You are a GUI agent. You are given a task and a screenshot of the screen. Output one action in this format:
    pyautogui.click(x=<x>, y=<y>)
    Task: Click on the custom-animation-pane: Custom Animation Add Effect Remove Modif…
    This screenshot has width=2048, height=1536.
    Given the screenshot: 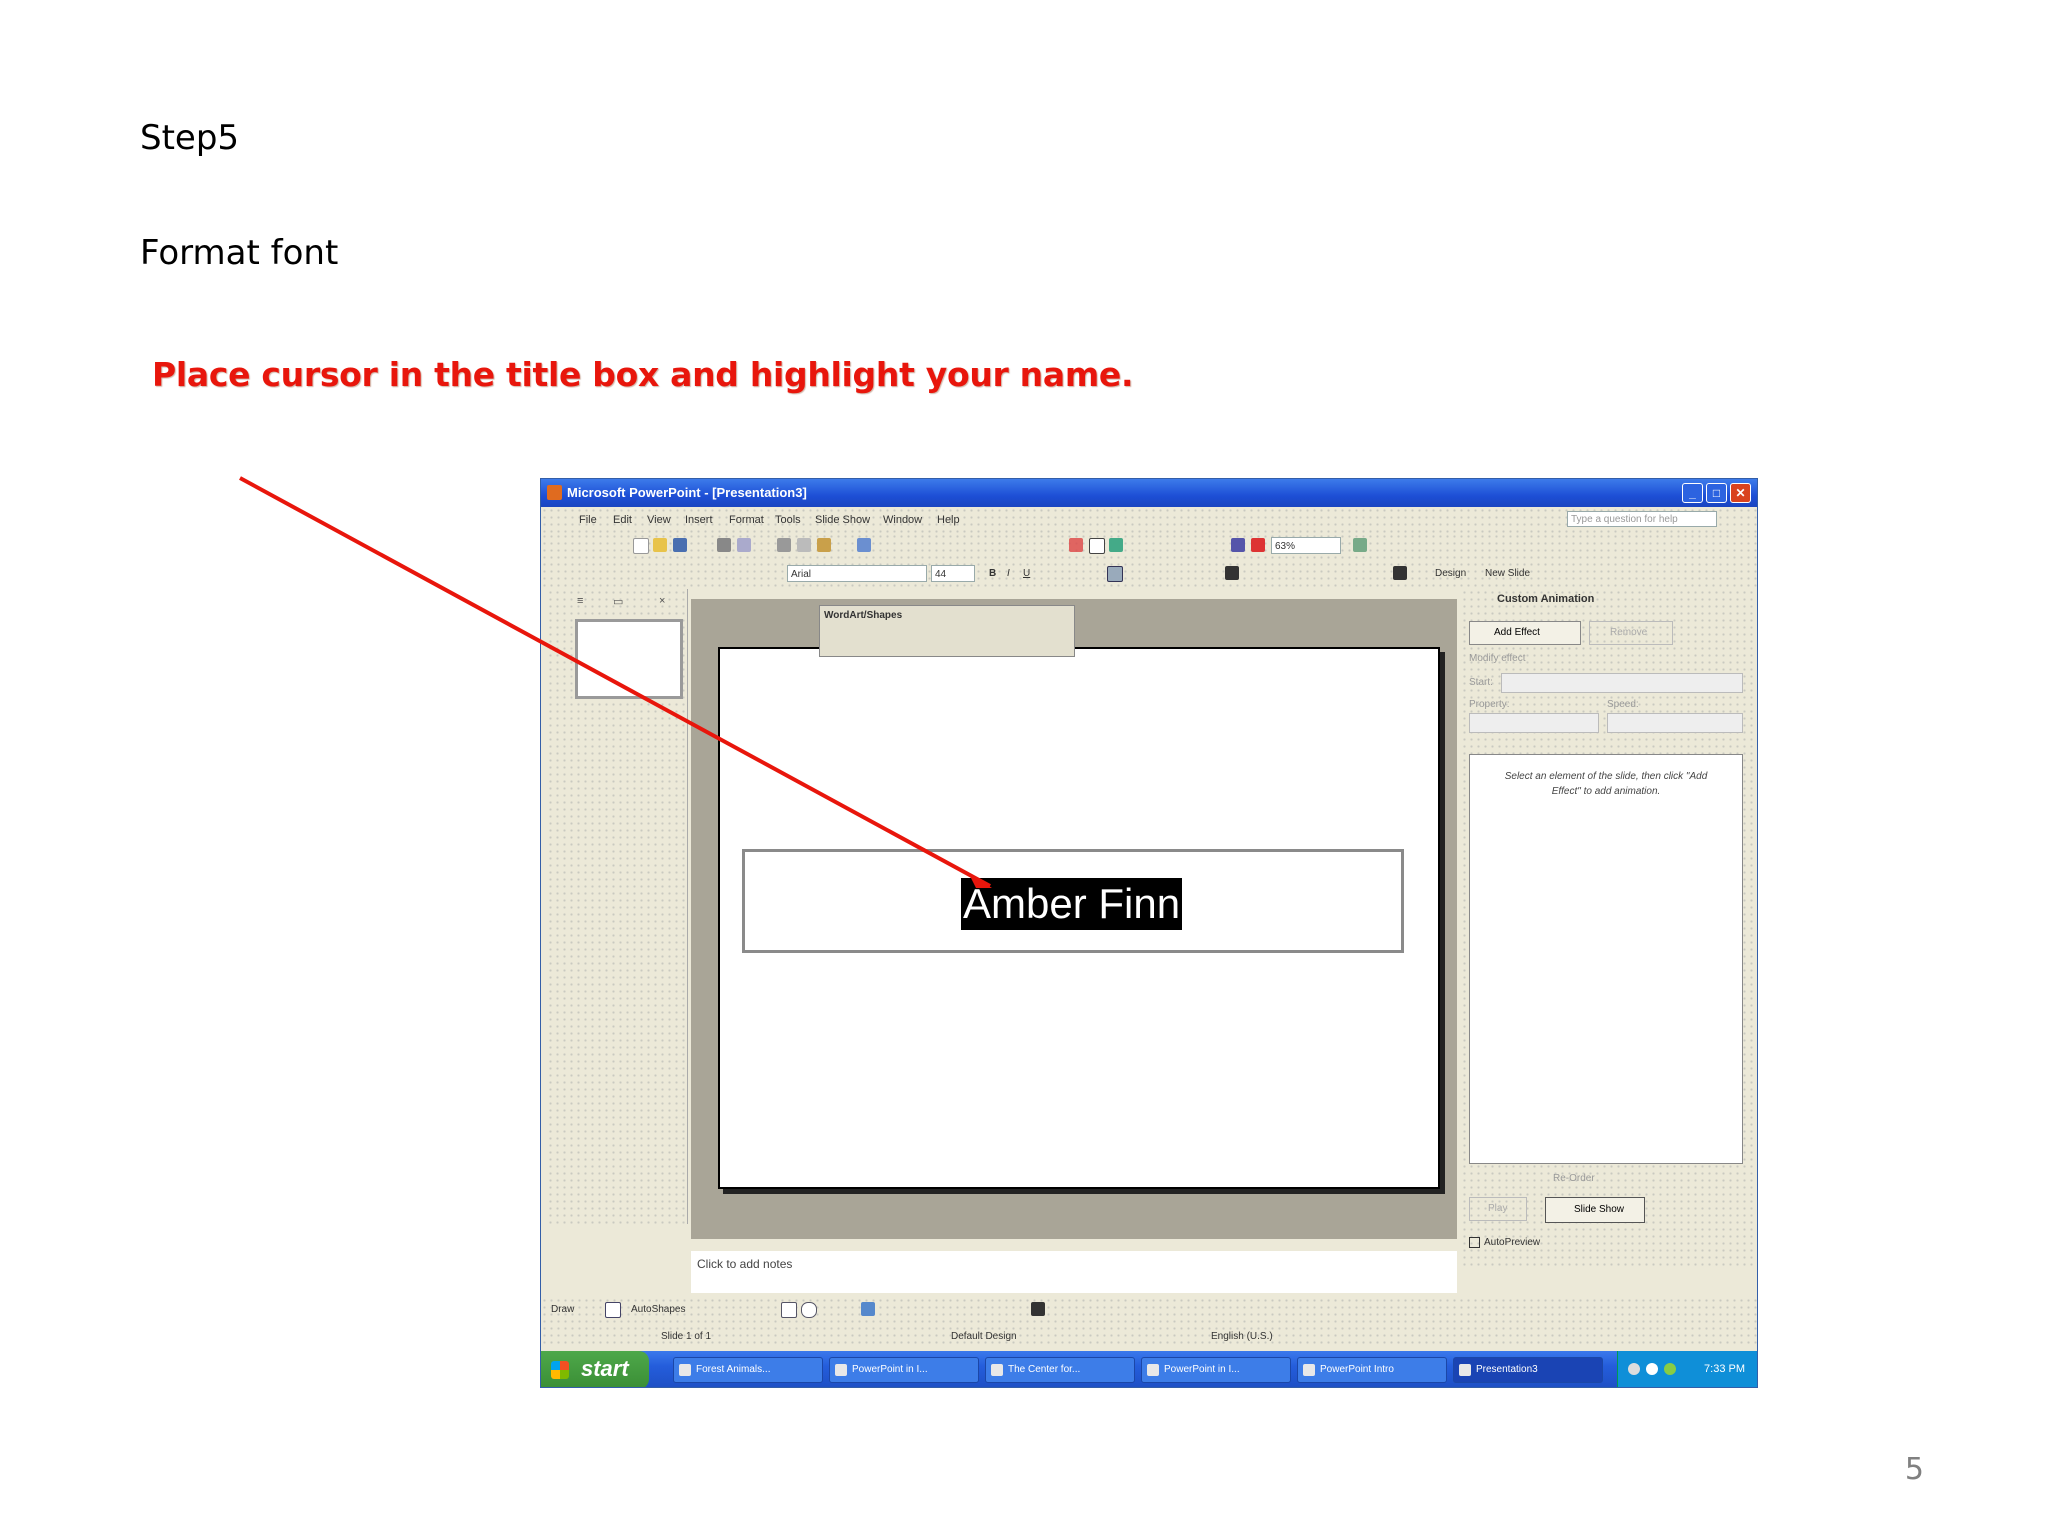 What is the action you would take?
    pyautogui.click(x=1607, y=929)
    